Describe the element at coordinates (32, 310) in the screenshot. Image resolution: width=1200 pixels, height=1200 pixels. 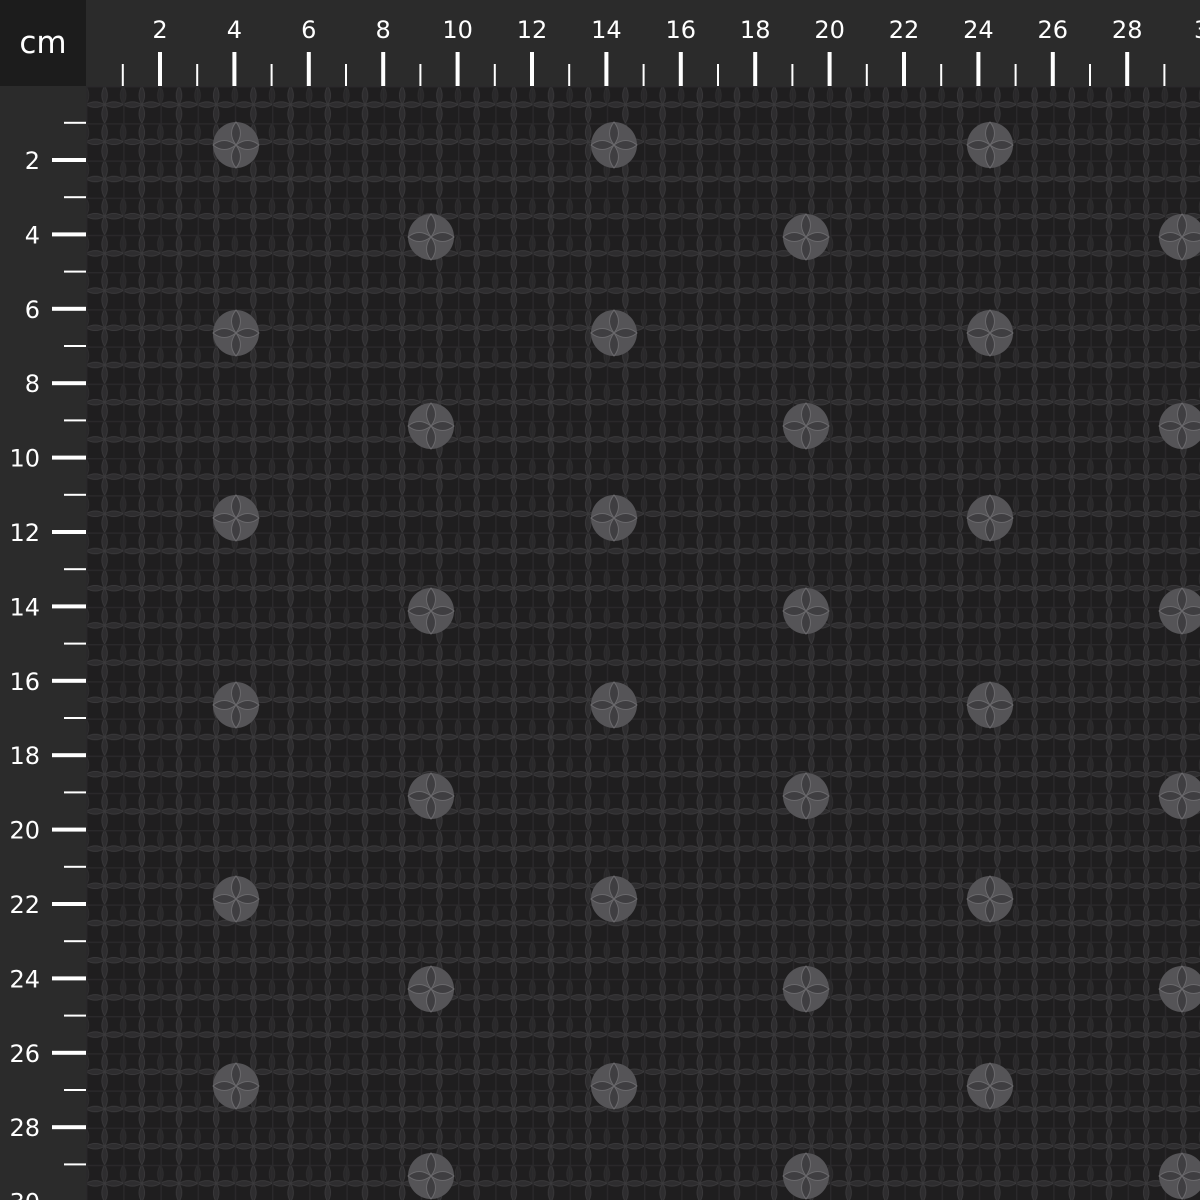
I see `left-ruler-label: 6` at that location.